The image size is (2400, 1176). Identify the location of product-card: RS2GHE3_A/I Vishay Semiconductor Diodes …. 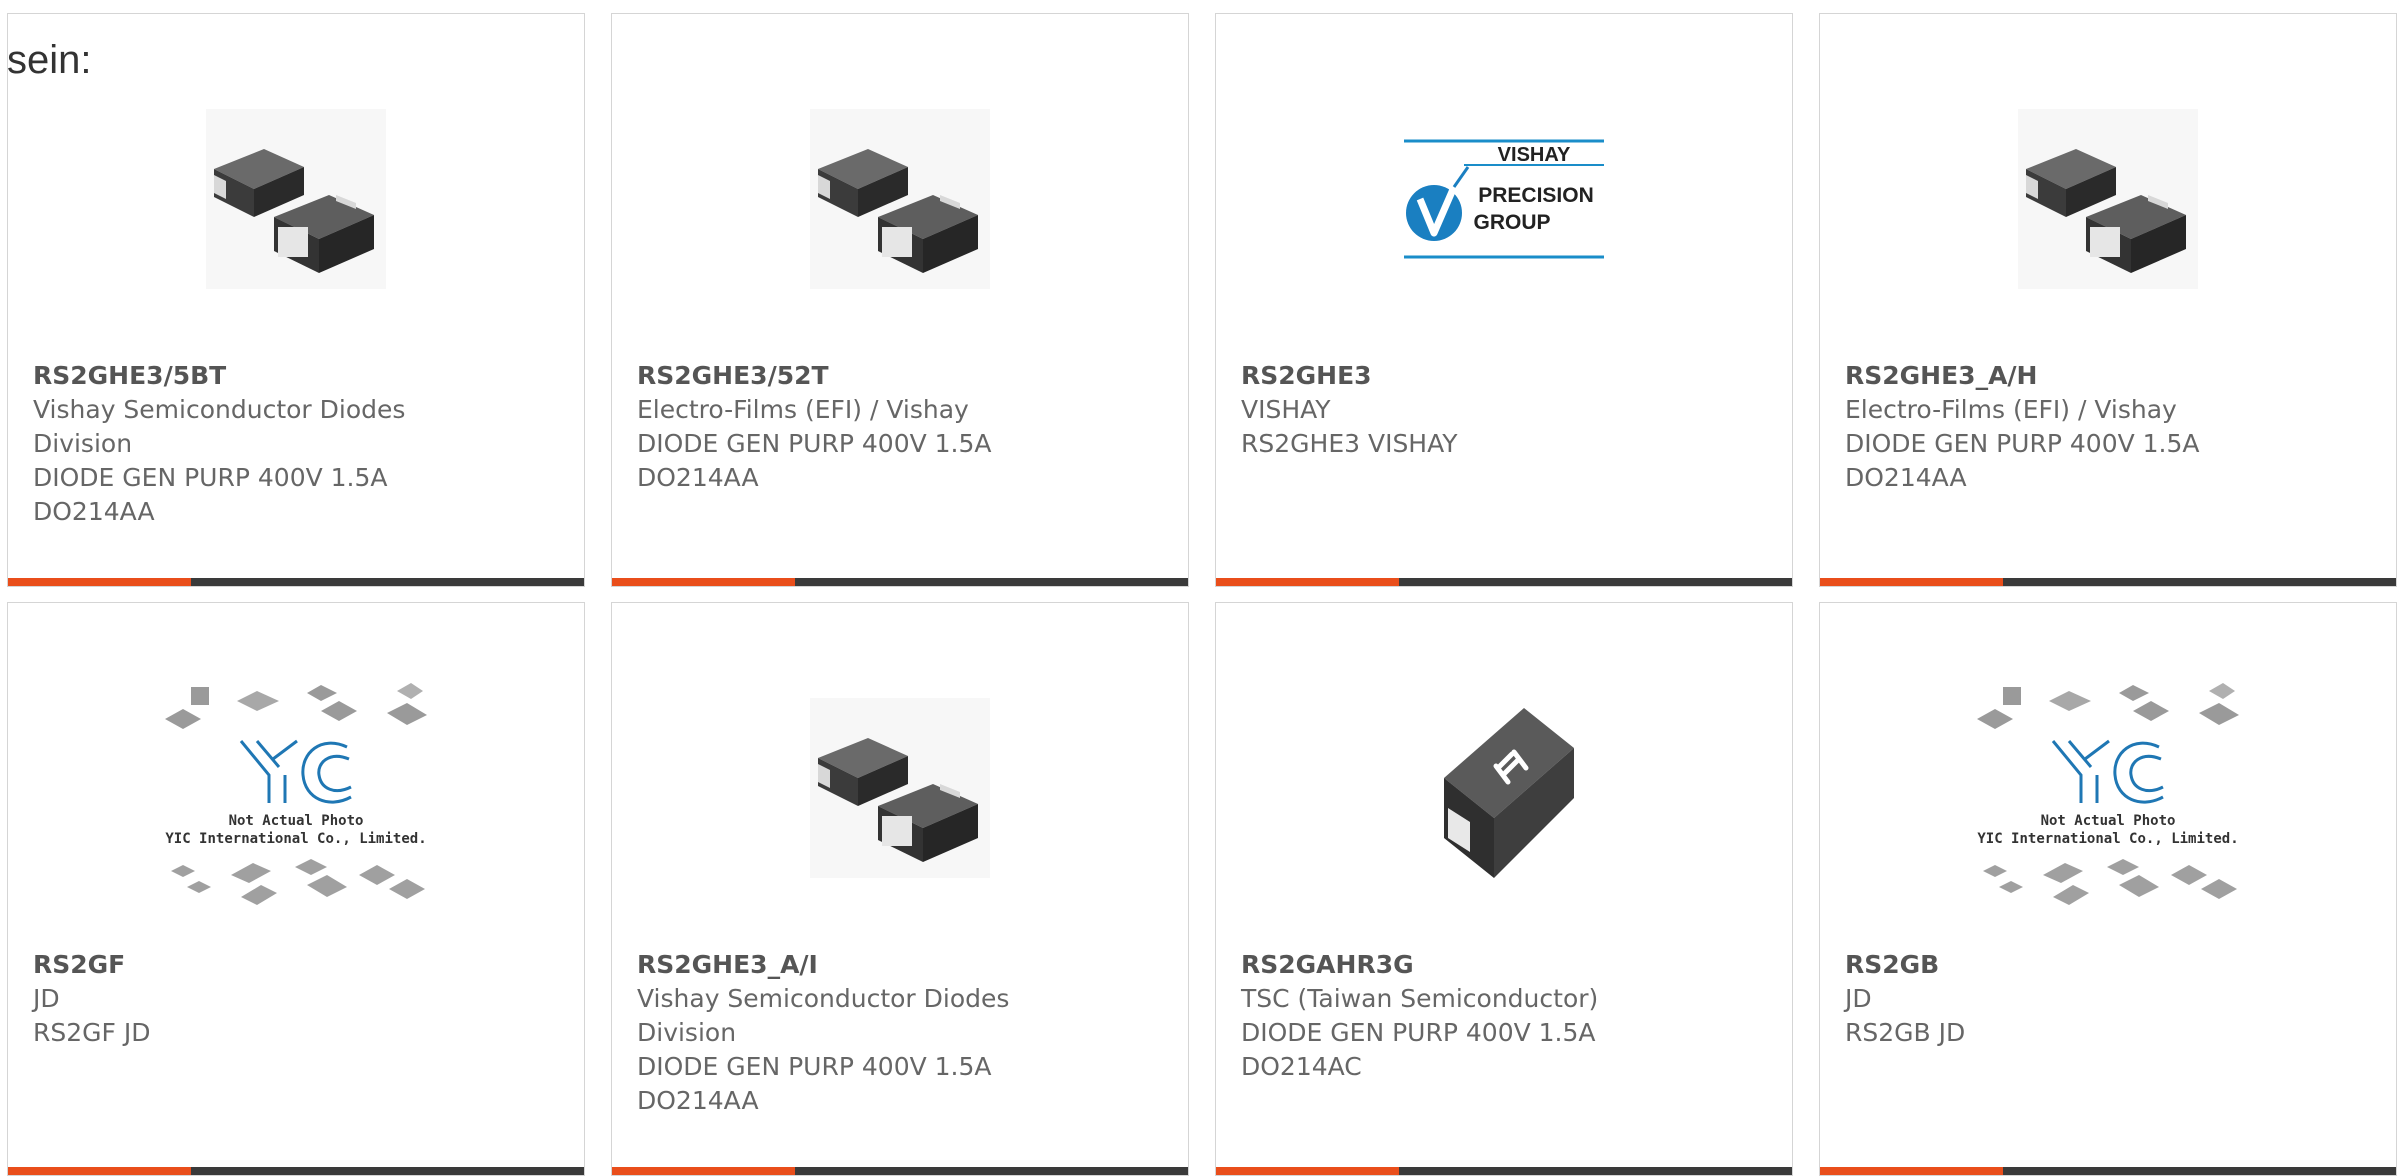
(900, 889).